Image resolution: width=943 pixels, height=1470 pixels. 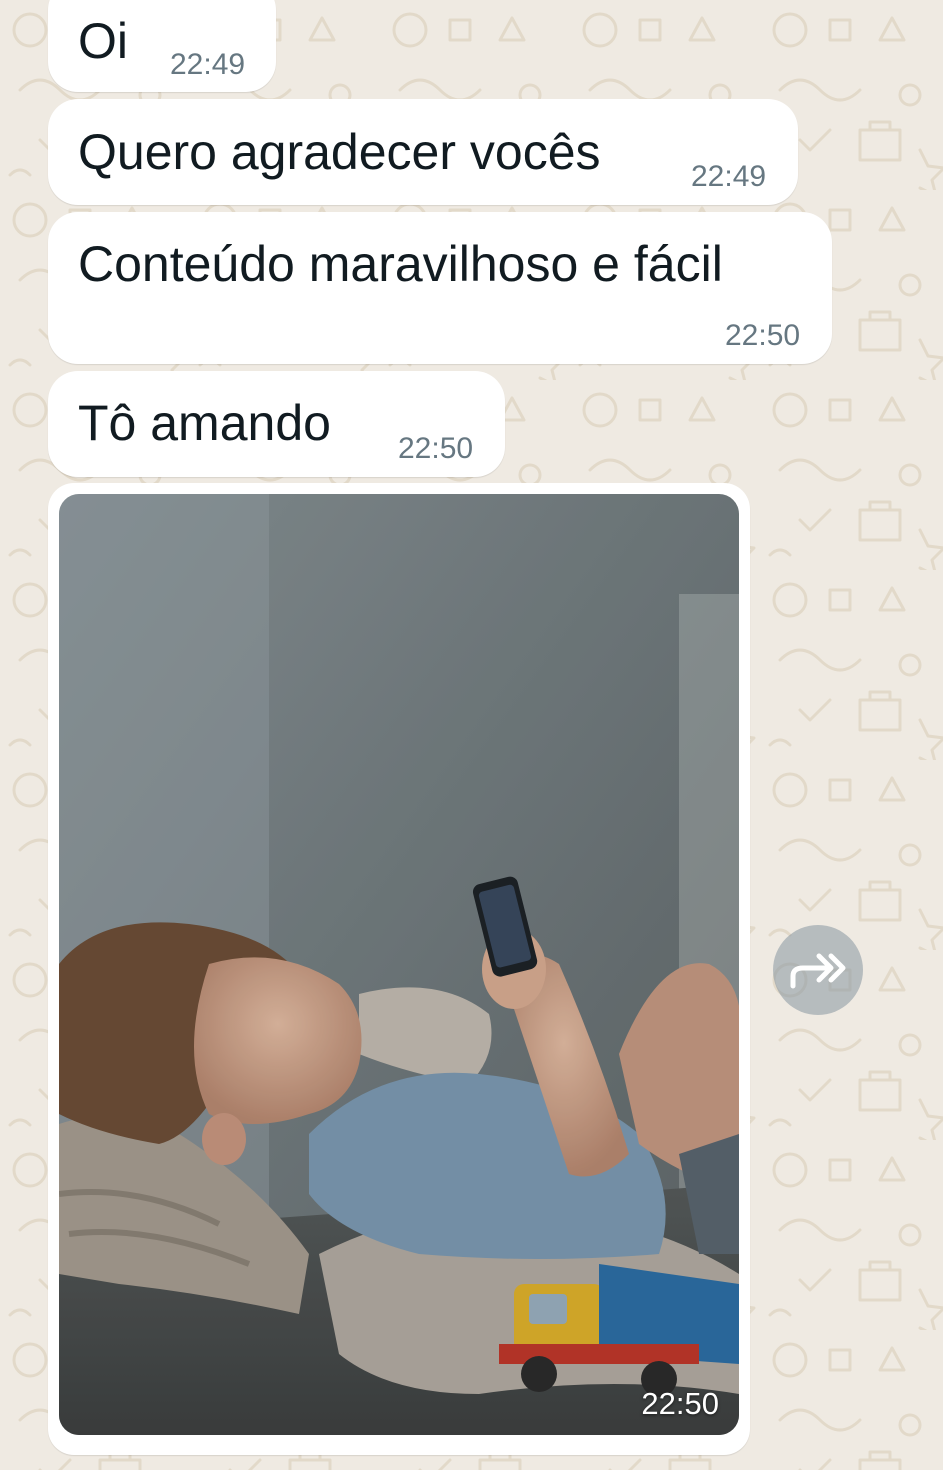 What do you see at coordinates (103, 41) in the screenshot?
I see `message-text: Oi` at bounding box center [103, 41].